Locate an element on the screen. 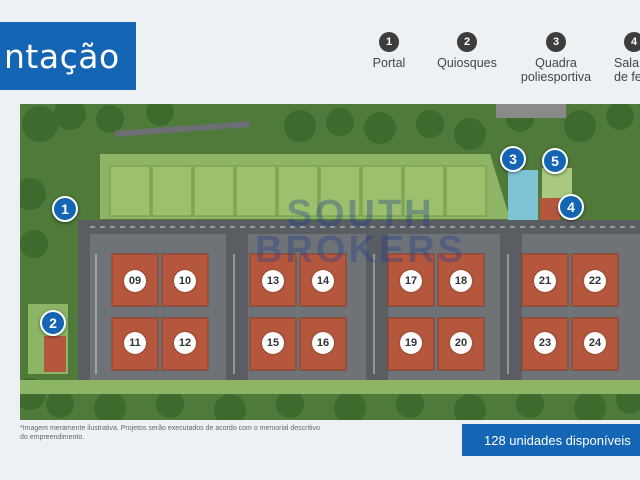 The width and height of the screenshot is (640, 480). units-available-banner: 128 unidades disponíveis is located at coordinates (551, 440).